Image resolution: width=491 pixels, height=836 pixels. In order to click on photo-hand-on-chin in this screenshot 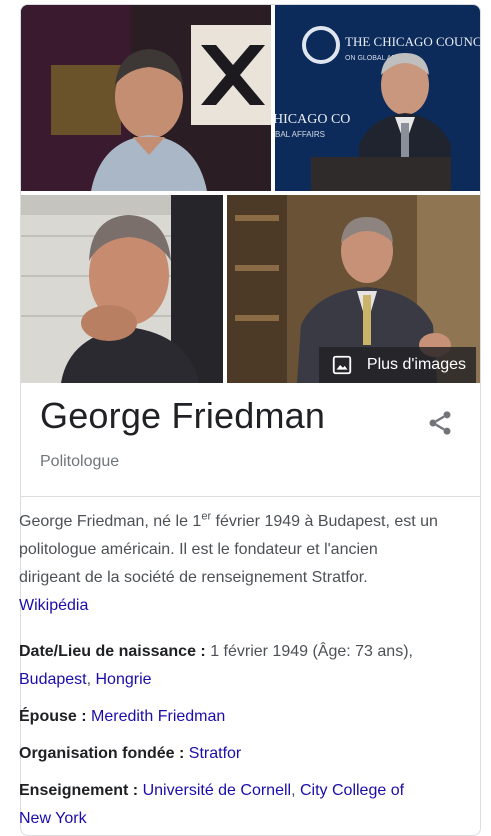, I will do `click(122, 289)`.